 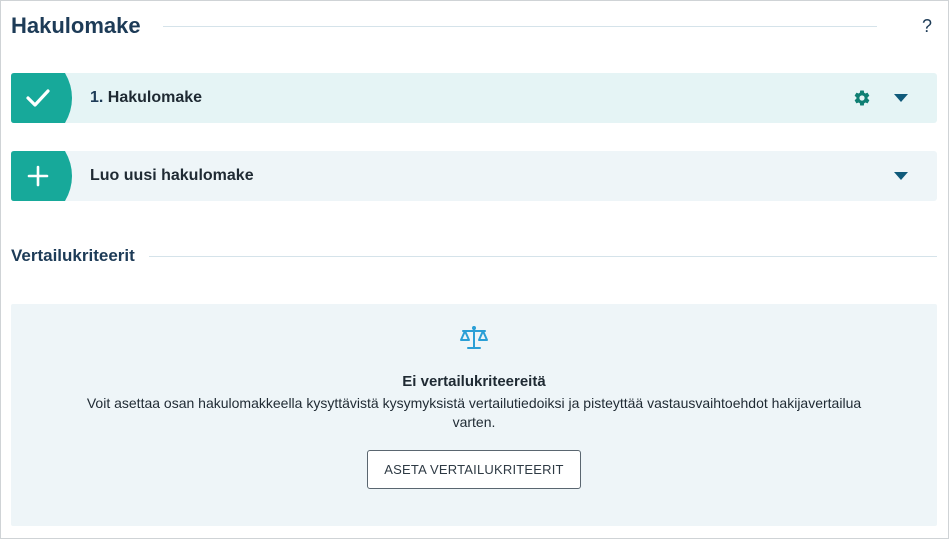 I want to click on set-criteria-button: ASETA VERTAILUKRITEERIT, so click(x=474, y=469).